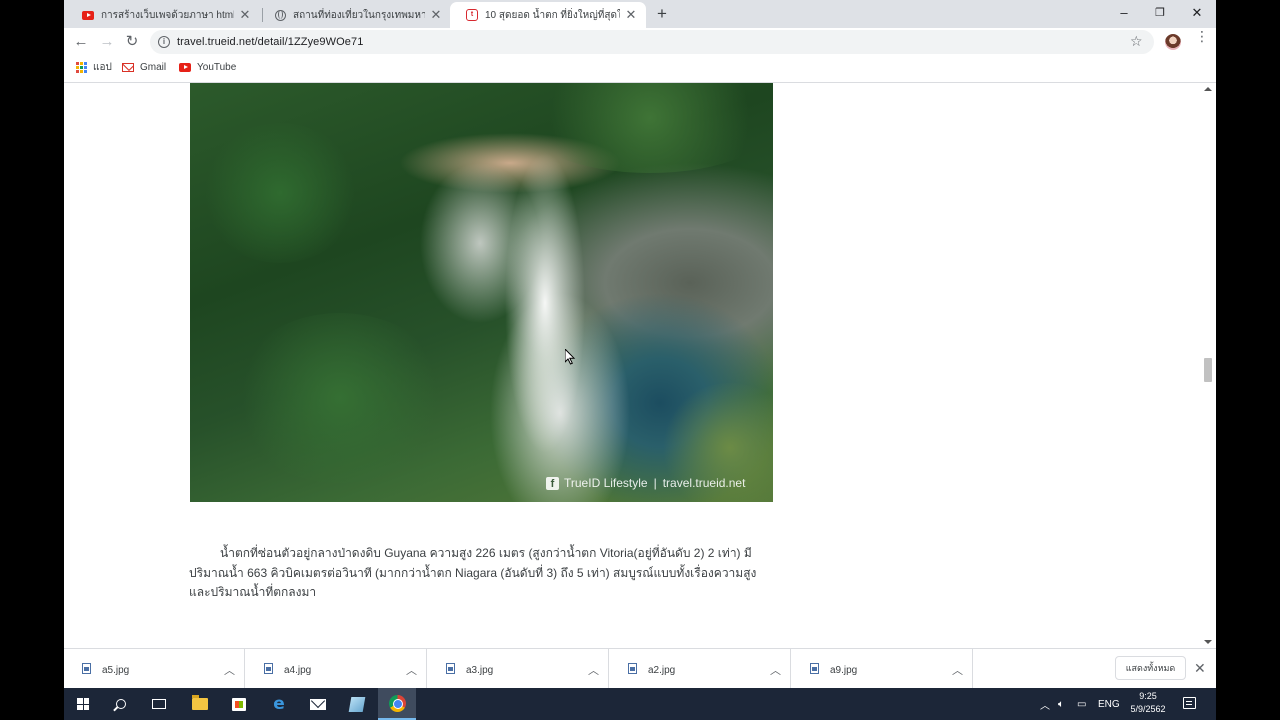  What do you see at coordinates (844, 670) in the screenshot?
I see `download-filename: a9.jpg` at bounding box center [844, 670].